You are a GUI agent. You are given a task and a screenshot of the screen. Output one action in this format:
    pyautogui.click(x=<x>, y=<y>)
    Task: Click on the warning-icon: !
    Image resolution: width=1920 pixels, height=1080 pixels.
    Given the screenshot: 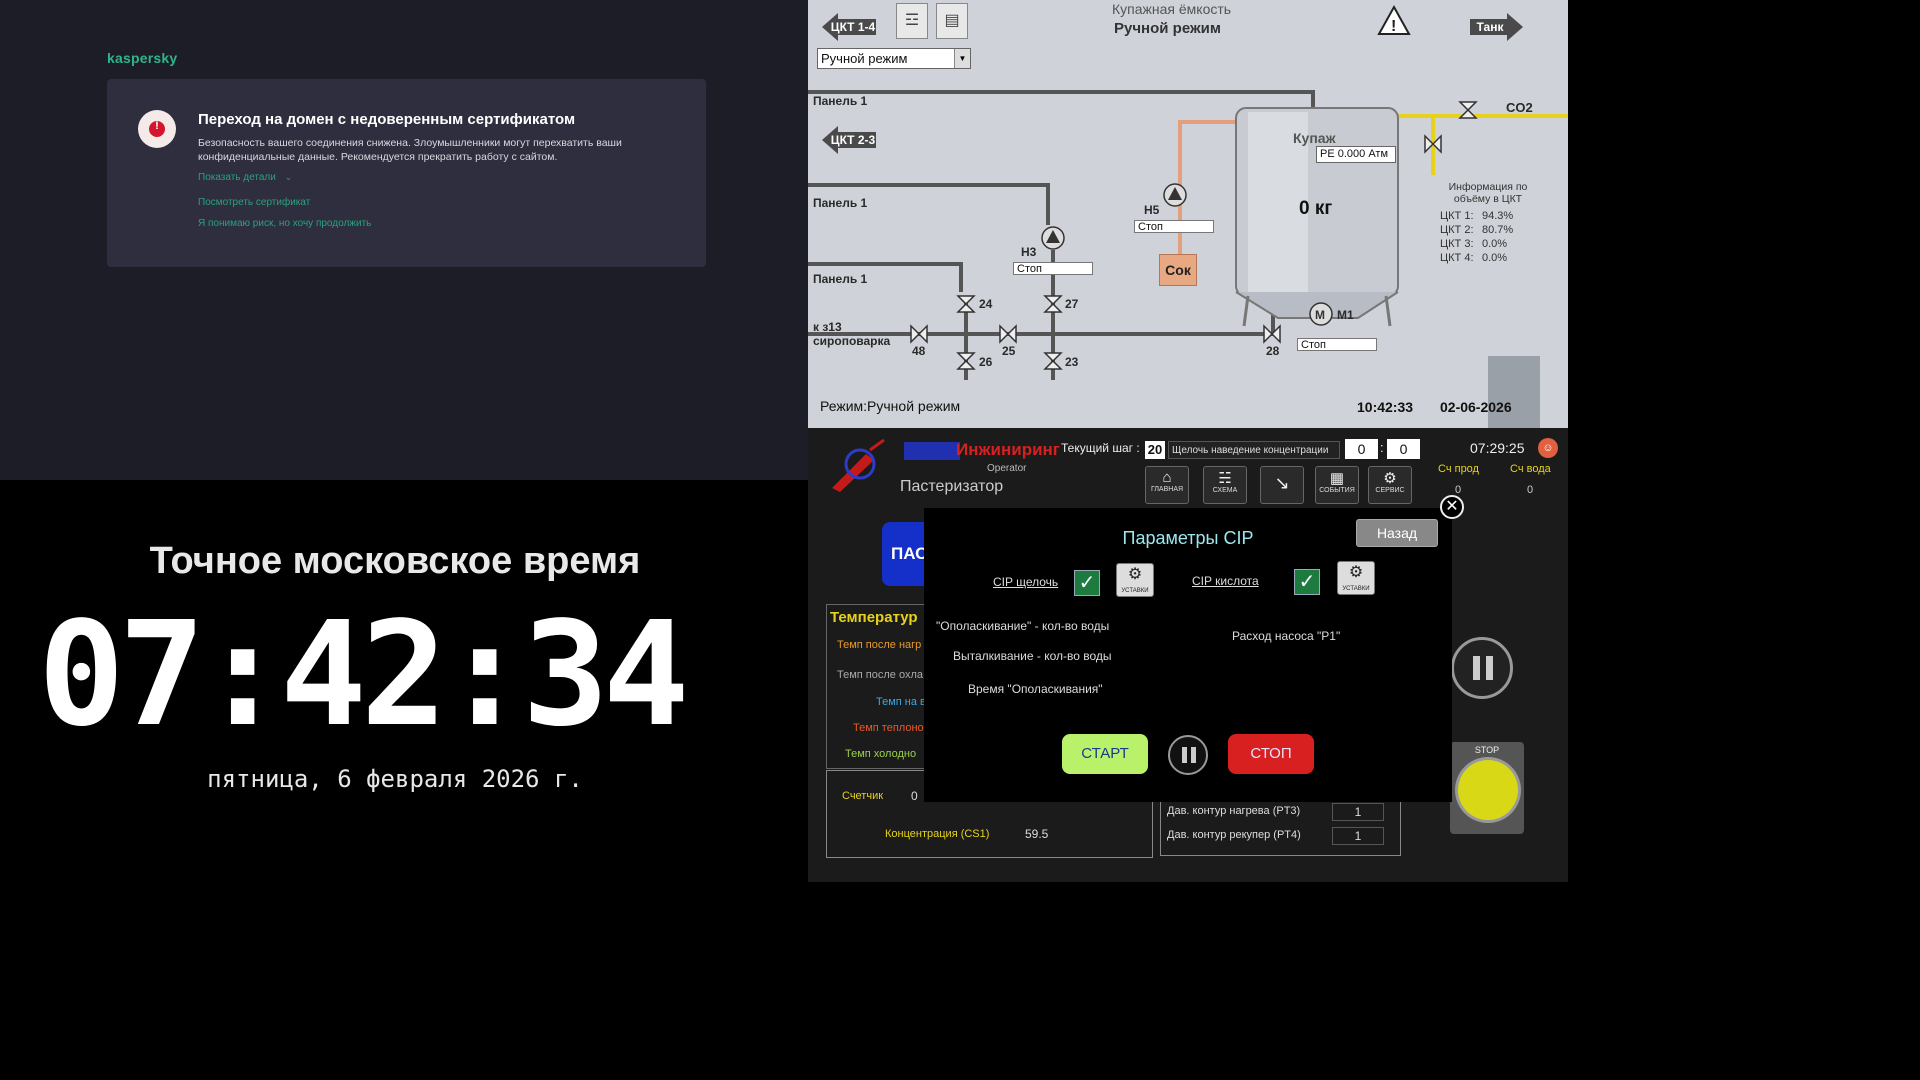 What is the action you would take?
    pyautogui.click(x=1394, y=21)
    